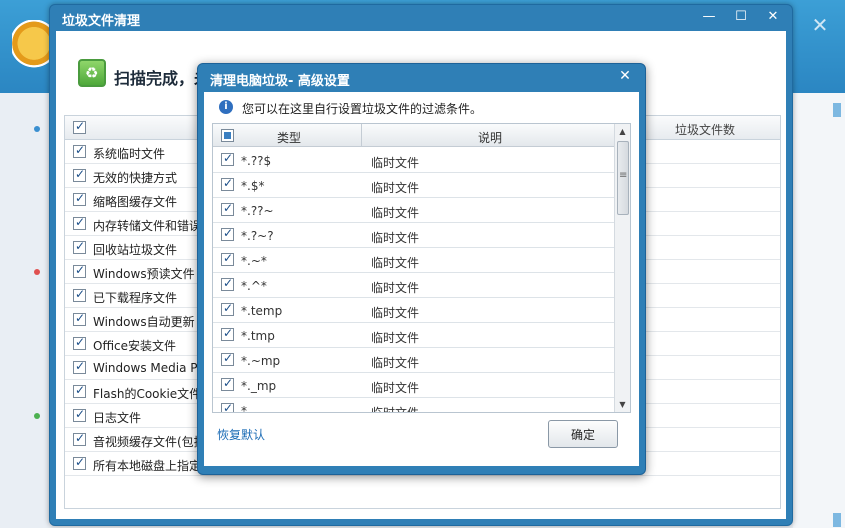 Image resolution: width=845 pixels, height=528 pixels. I want to click on table-row: *.~mp 临时文件, so click(414, 360).